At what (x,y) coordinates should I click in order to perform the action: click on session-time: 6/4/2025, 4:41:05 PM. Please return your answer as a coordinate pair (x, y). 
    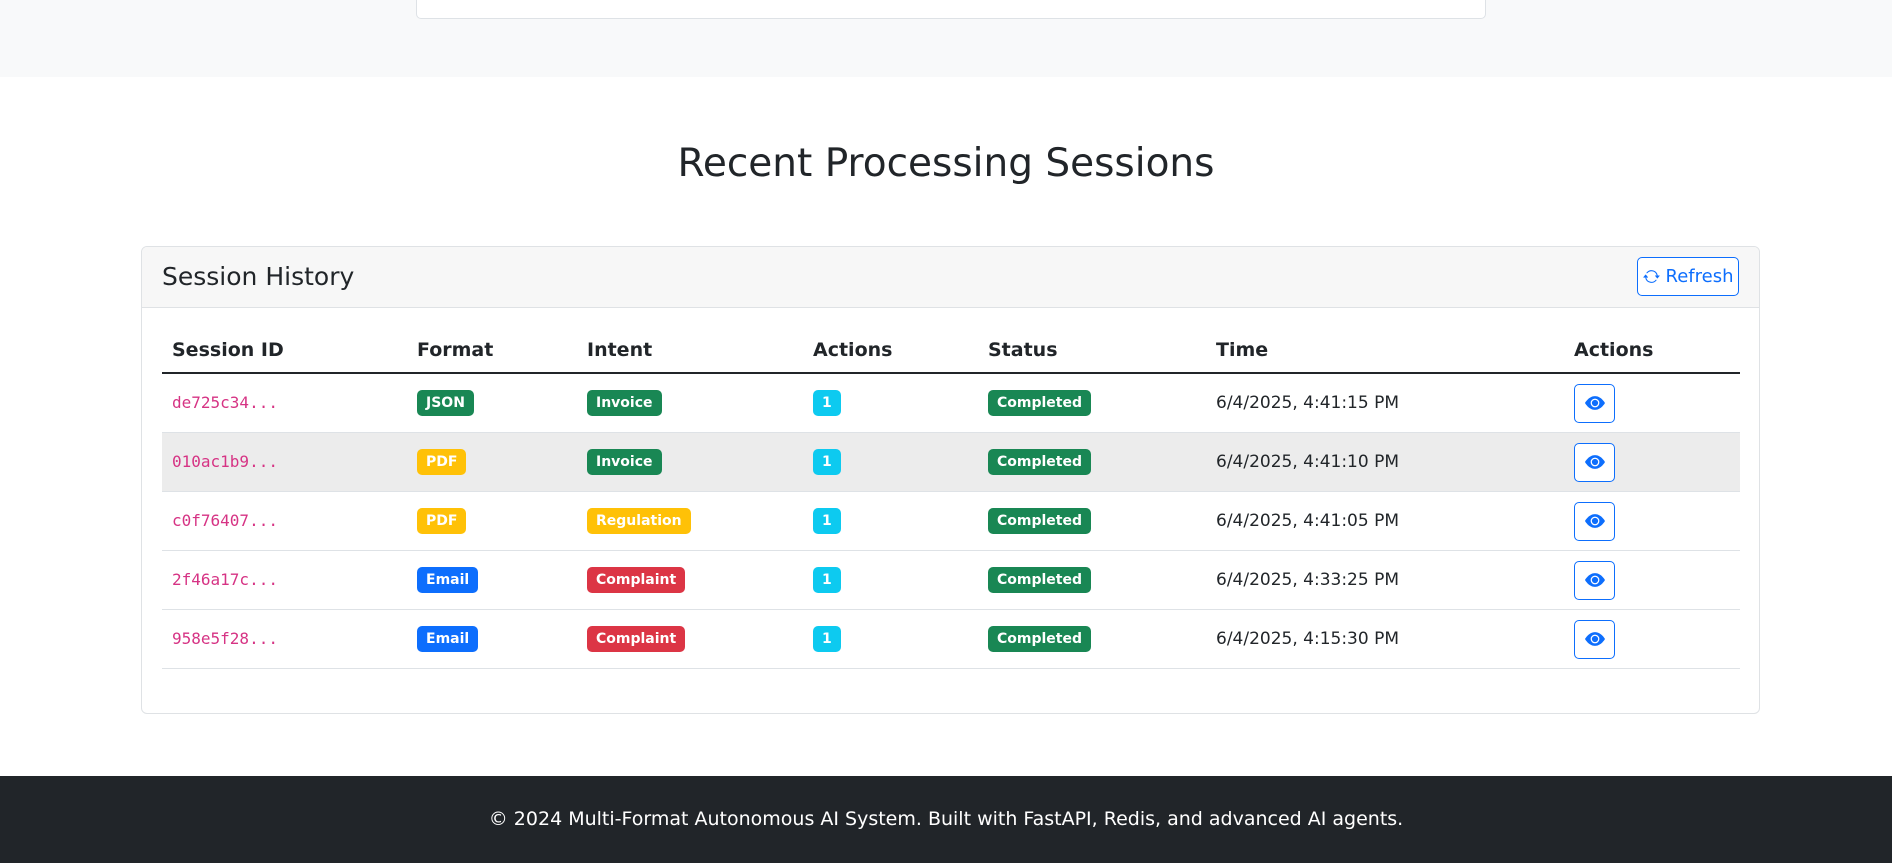
    Looking at the image, I should click on (1308, 521).